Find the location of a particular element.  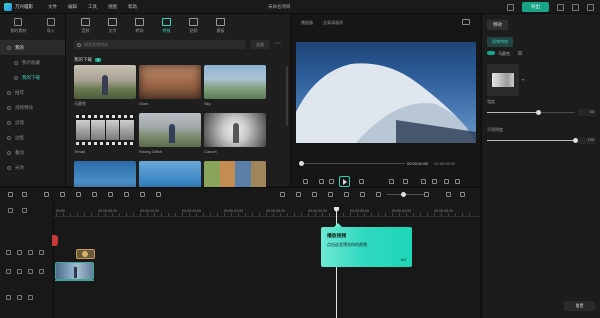

more-icon: ⋯ is located at coordinates (278, 44).